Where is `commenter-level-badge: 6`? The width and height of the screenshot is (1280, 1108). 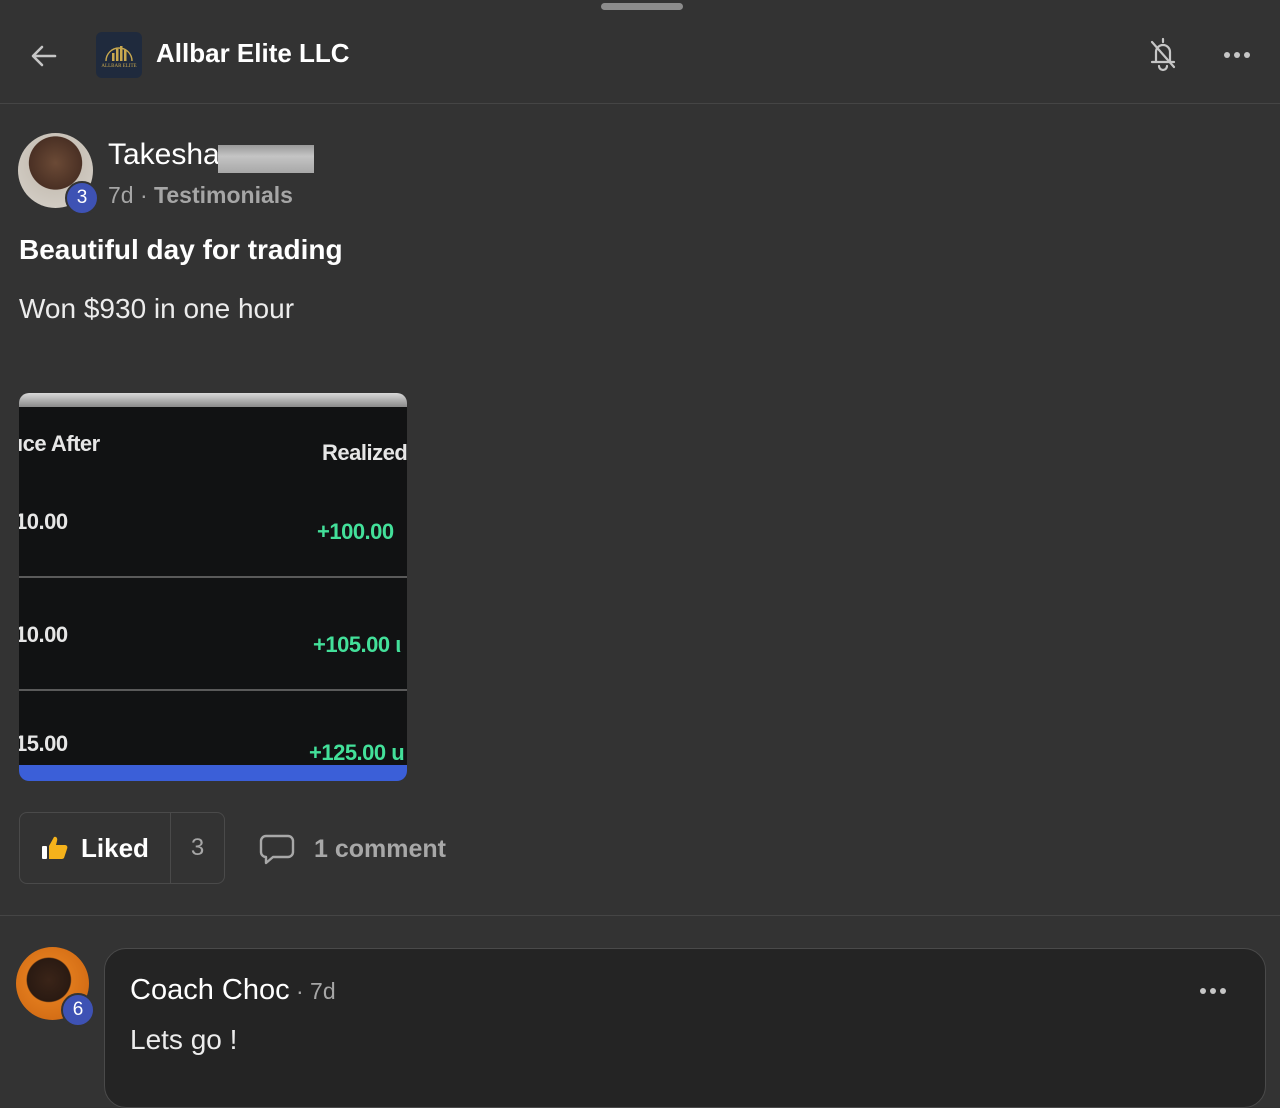 commenter-level-badge: 6 is located at coordinates (78, 1010).